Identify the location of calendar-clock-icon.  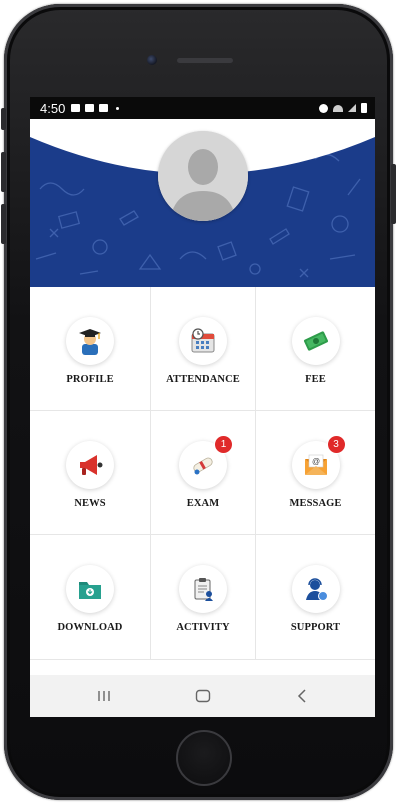
(203, 341).